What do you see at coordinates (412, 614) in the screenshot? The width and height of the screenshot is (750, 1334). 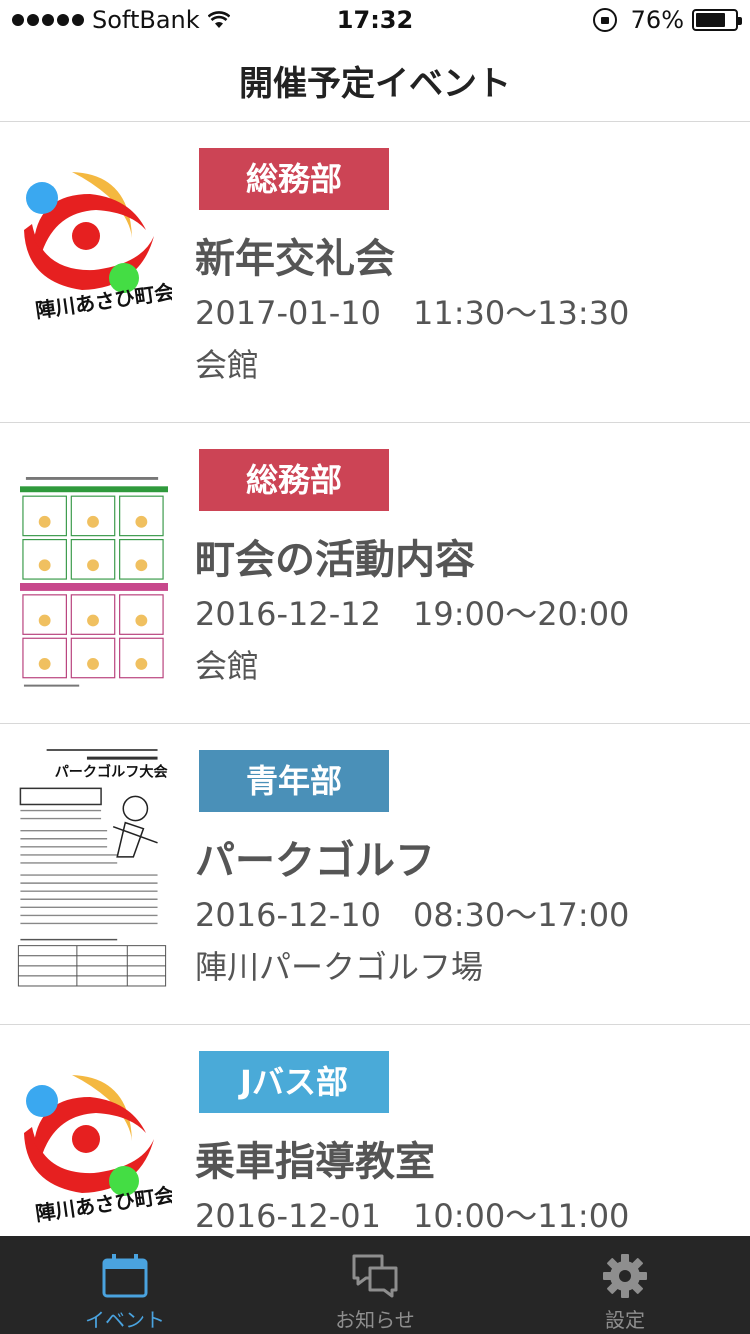 I see `event-datetime: 2016-12-12 19:00〜20:00` at bounding box center [412, 614].